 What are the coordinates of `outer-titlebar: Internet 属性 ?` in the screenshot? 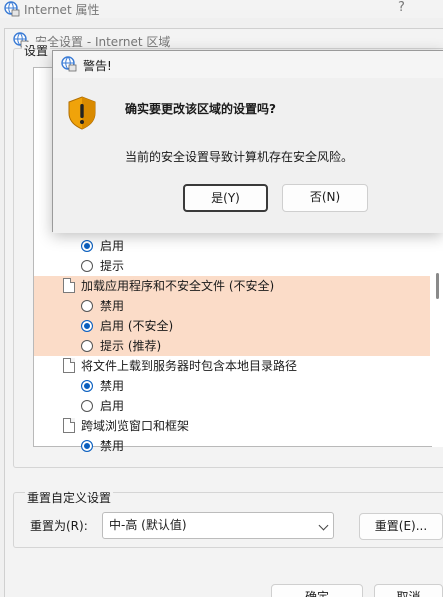 It's located at (221, 9).